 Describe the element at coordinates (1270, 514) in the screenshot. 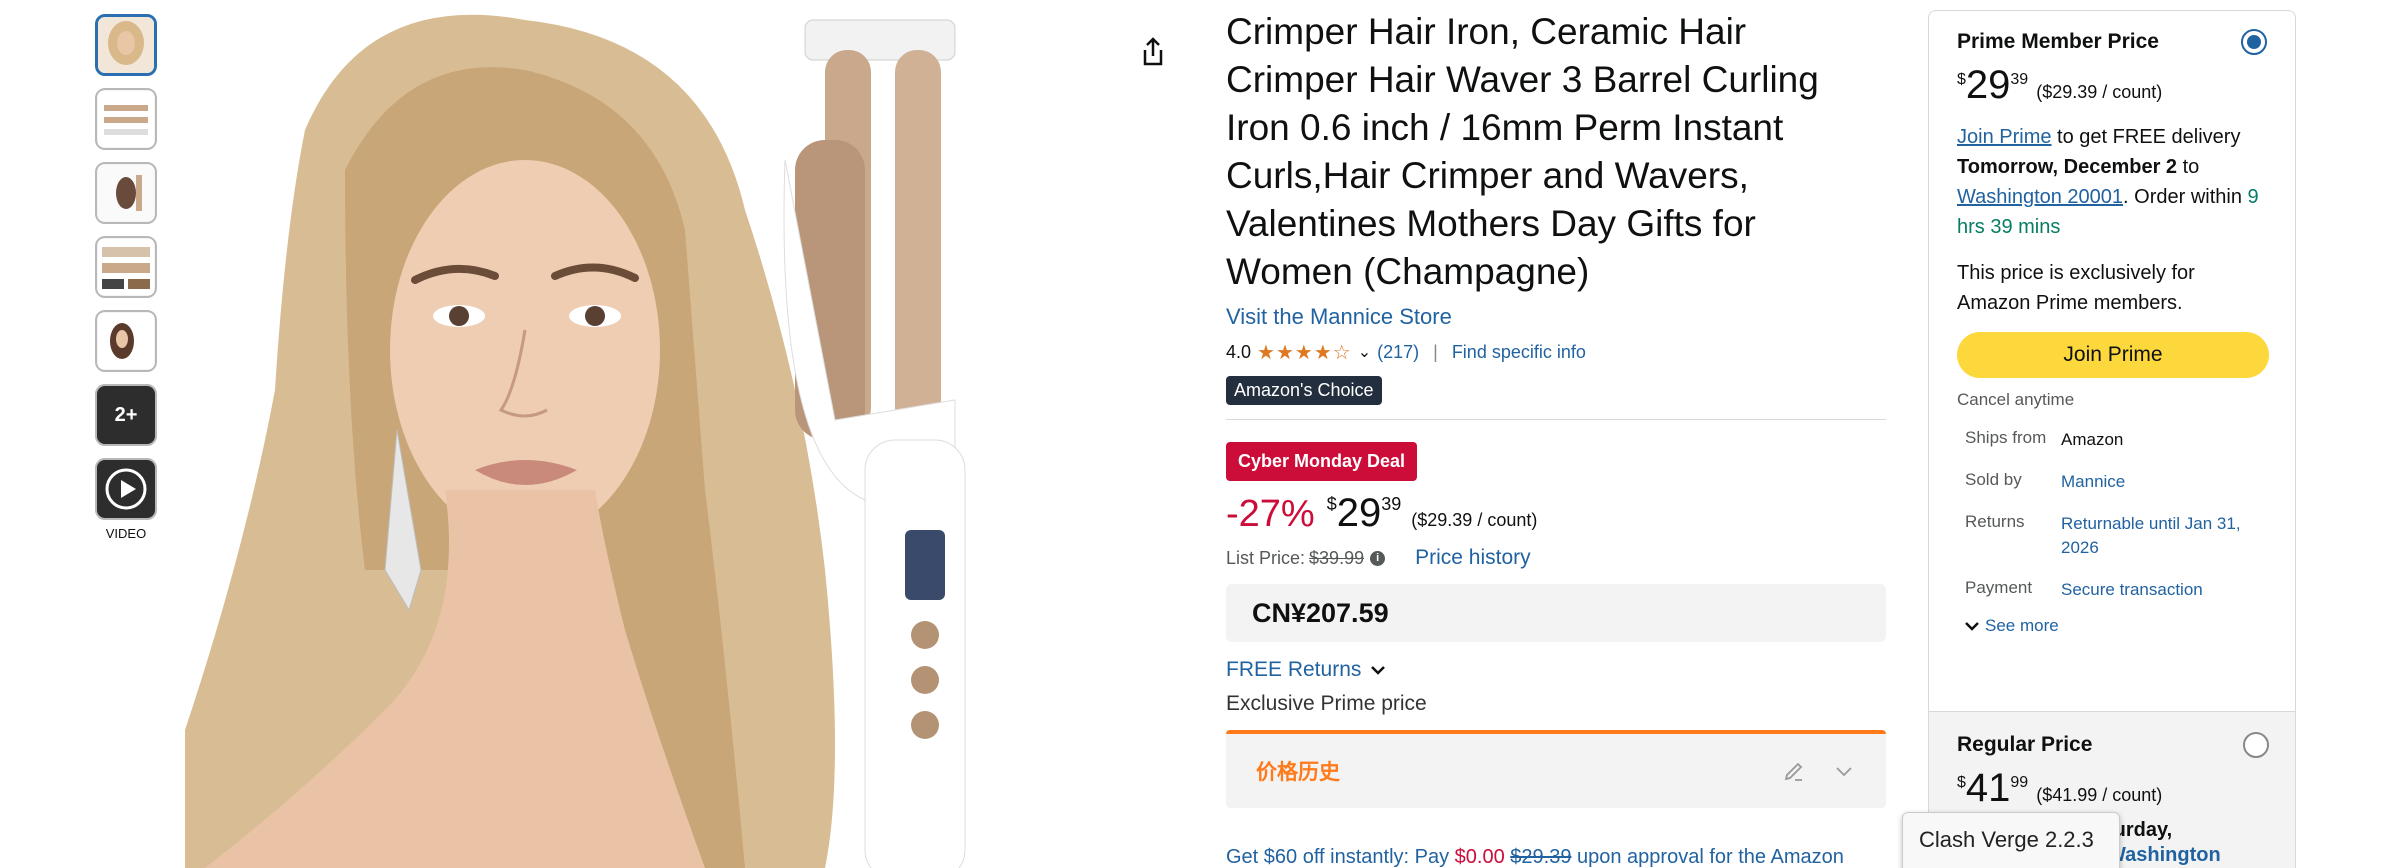

I see `discount-percent: -27%` at that location.